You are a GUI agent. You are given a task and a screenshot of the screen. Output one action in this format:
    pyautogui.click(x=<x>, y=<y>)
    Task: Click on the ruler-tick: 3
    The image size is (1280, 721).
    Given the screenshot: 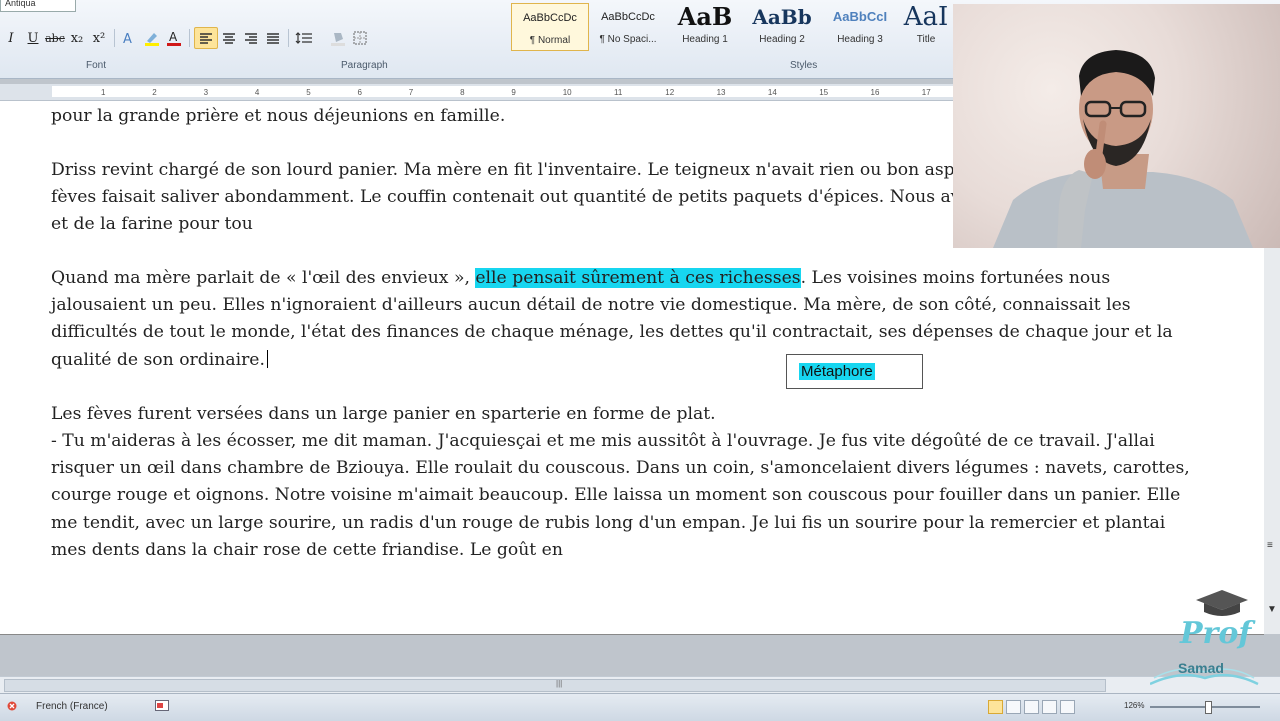 What is the action you would take?
    pyautogui.click(x=206, y=92)
    